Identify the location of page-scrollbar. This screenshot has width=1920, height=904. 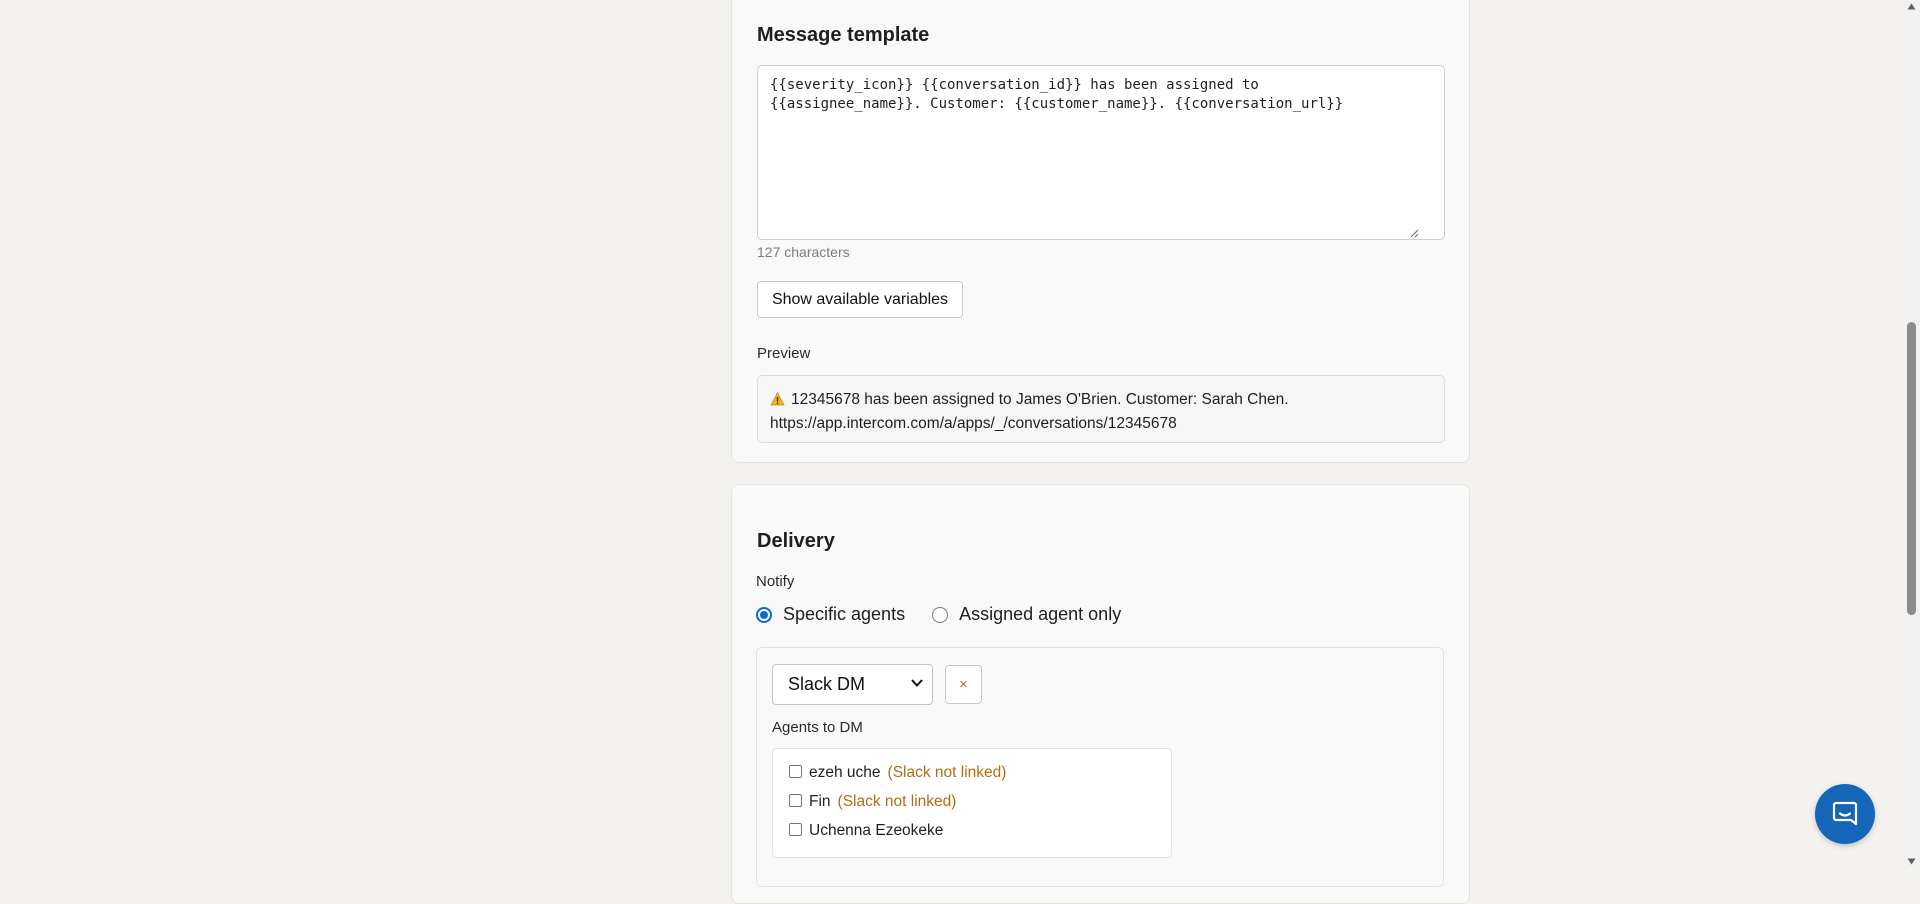
(1911, 434).